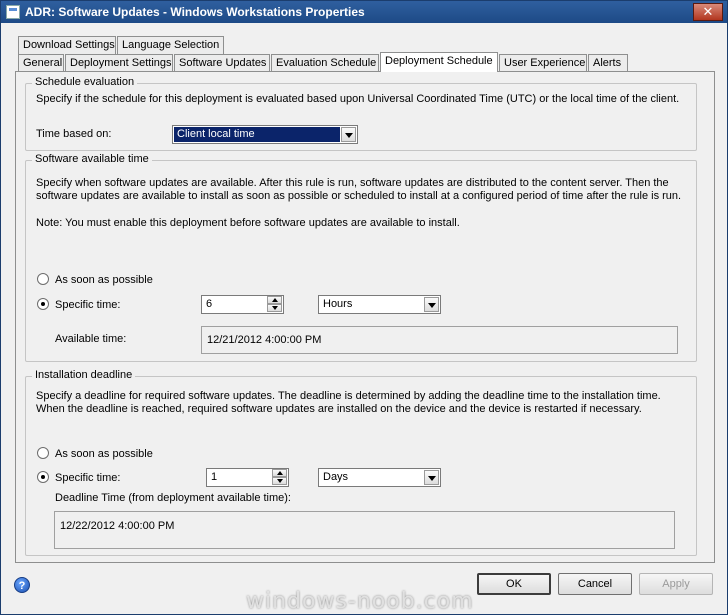 The image size is (728, 615). I want to click on software-available-legend: Software available time, so click(92, 159).